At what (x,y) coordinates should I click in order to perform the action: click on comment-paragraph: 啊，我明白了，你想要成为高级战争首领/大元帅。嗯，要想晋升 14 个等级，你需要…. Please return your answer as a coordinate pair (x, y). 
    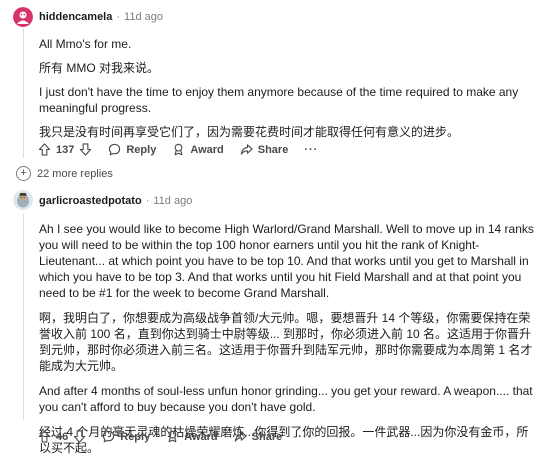
    Looking at the image, I should click on (286, 342).